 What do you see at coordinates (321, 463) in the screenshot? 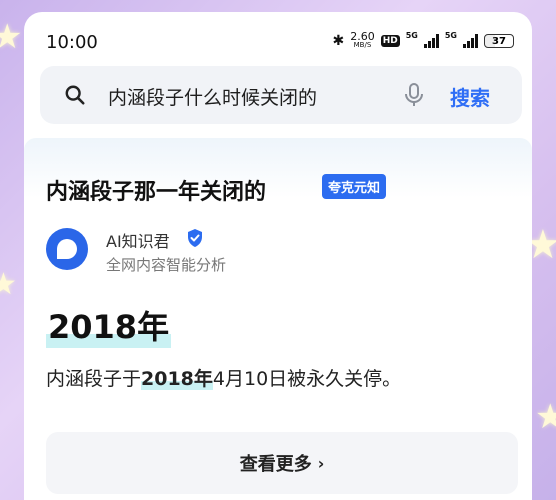
I see `chevron-right-icon: ›` at bounding box center [321, 463].